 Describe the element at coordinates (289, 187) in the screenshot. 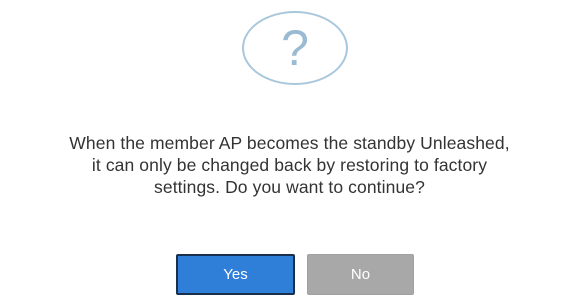

I see `message-line: settings. Do you want to continue?` at that location.